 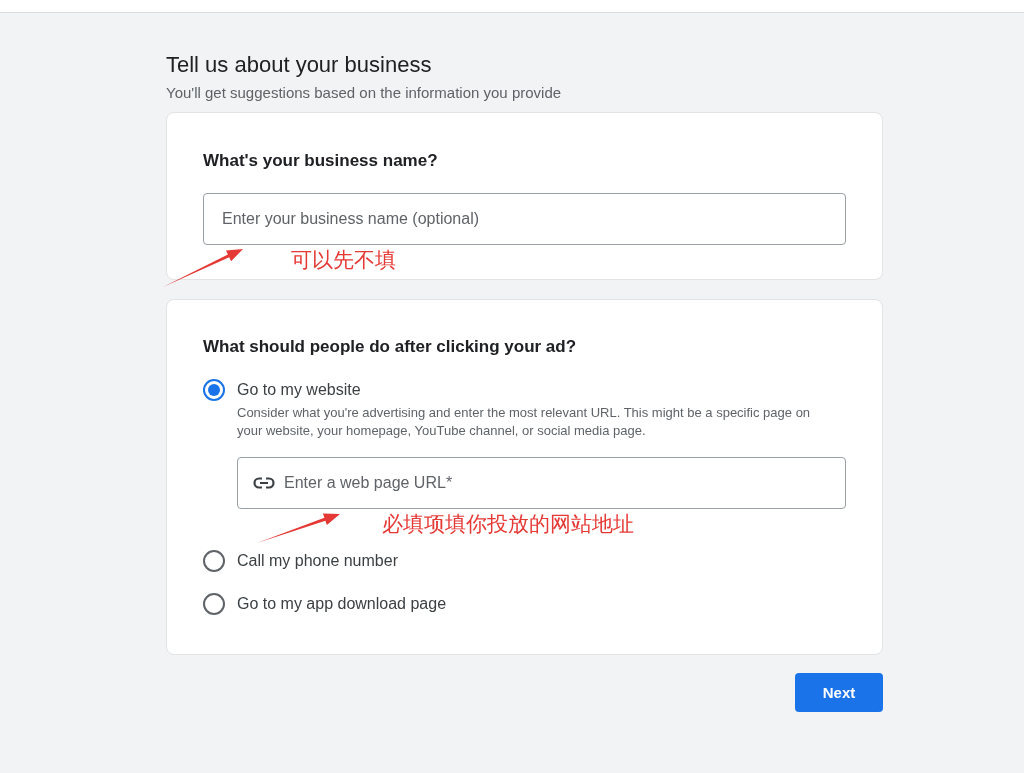 What do you see at coordinates (320, 161) in the screenshot?
I see `question-heading: What's your business name?` at bounding box center [320, 161].